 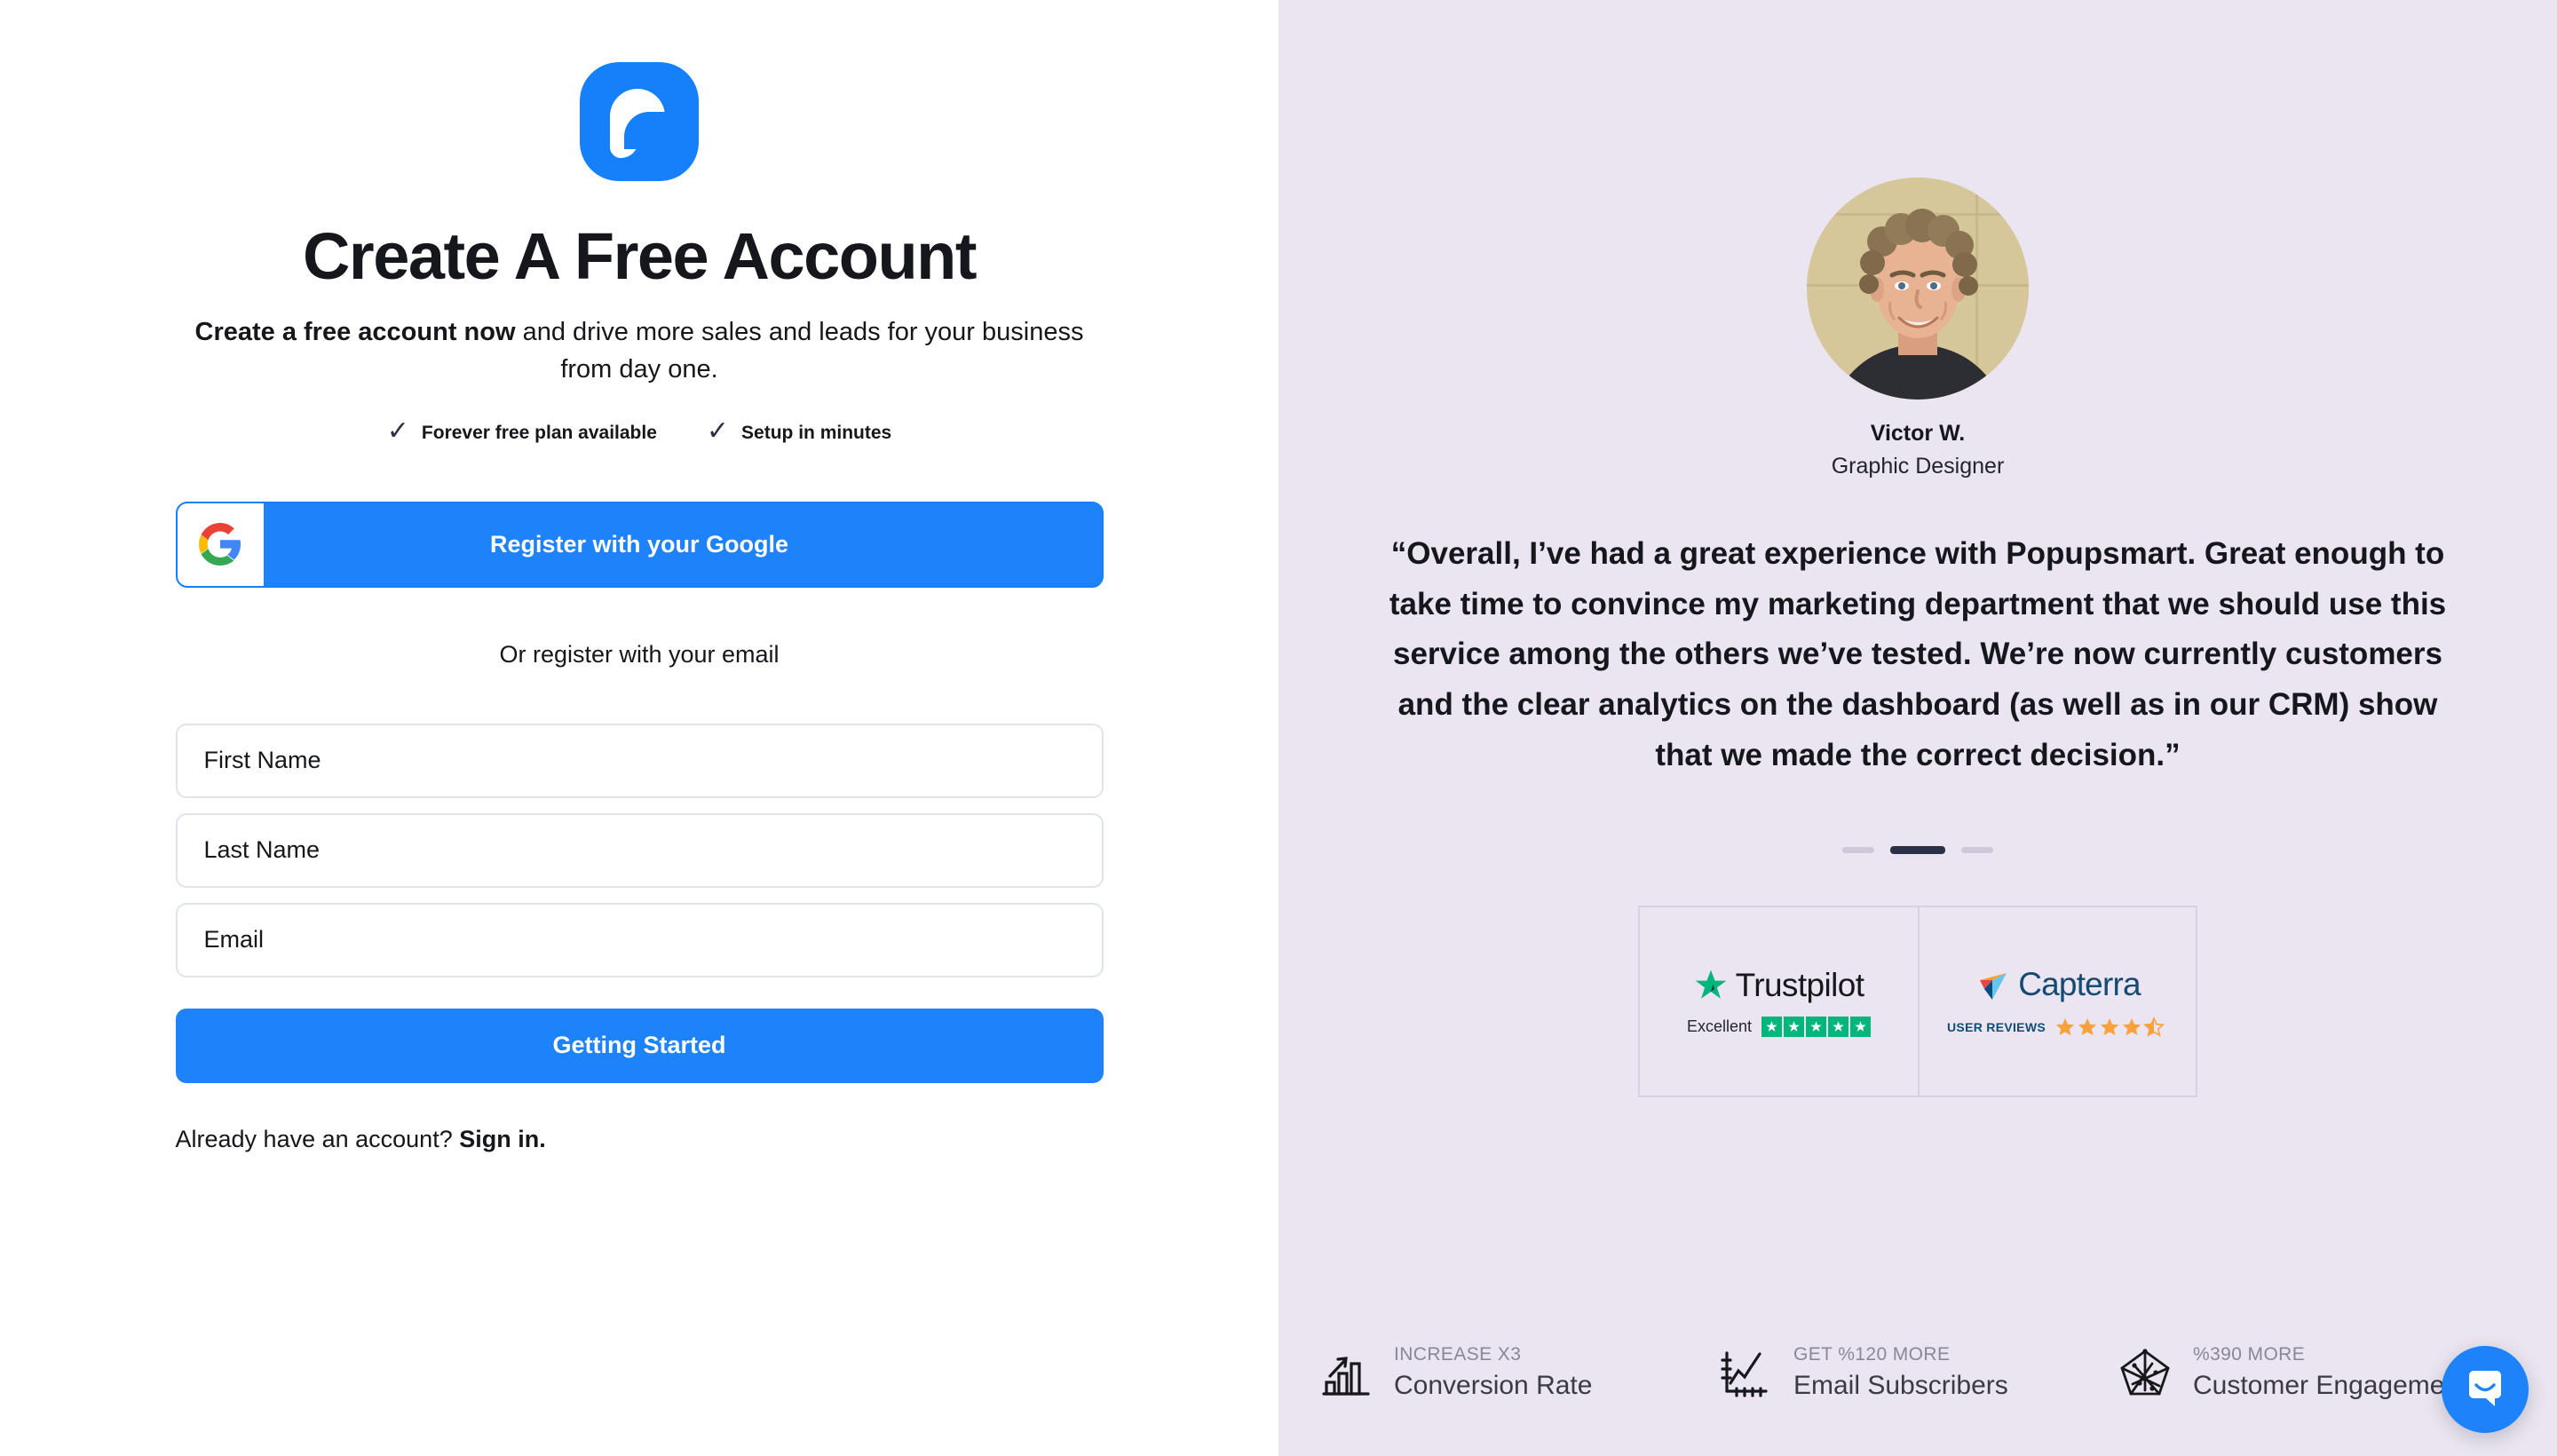 What do you see at coordinates (816, 432) in the screenshot?
I see `perk-label: Setup in minutes` at bounding box center [816, 432].